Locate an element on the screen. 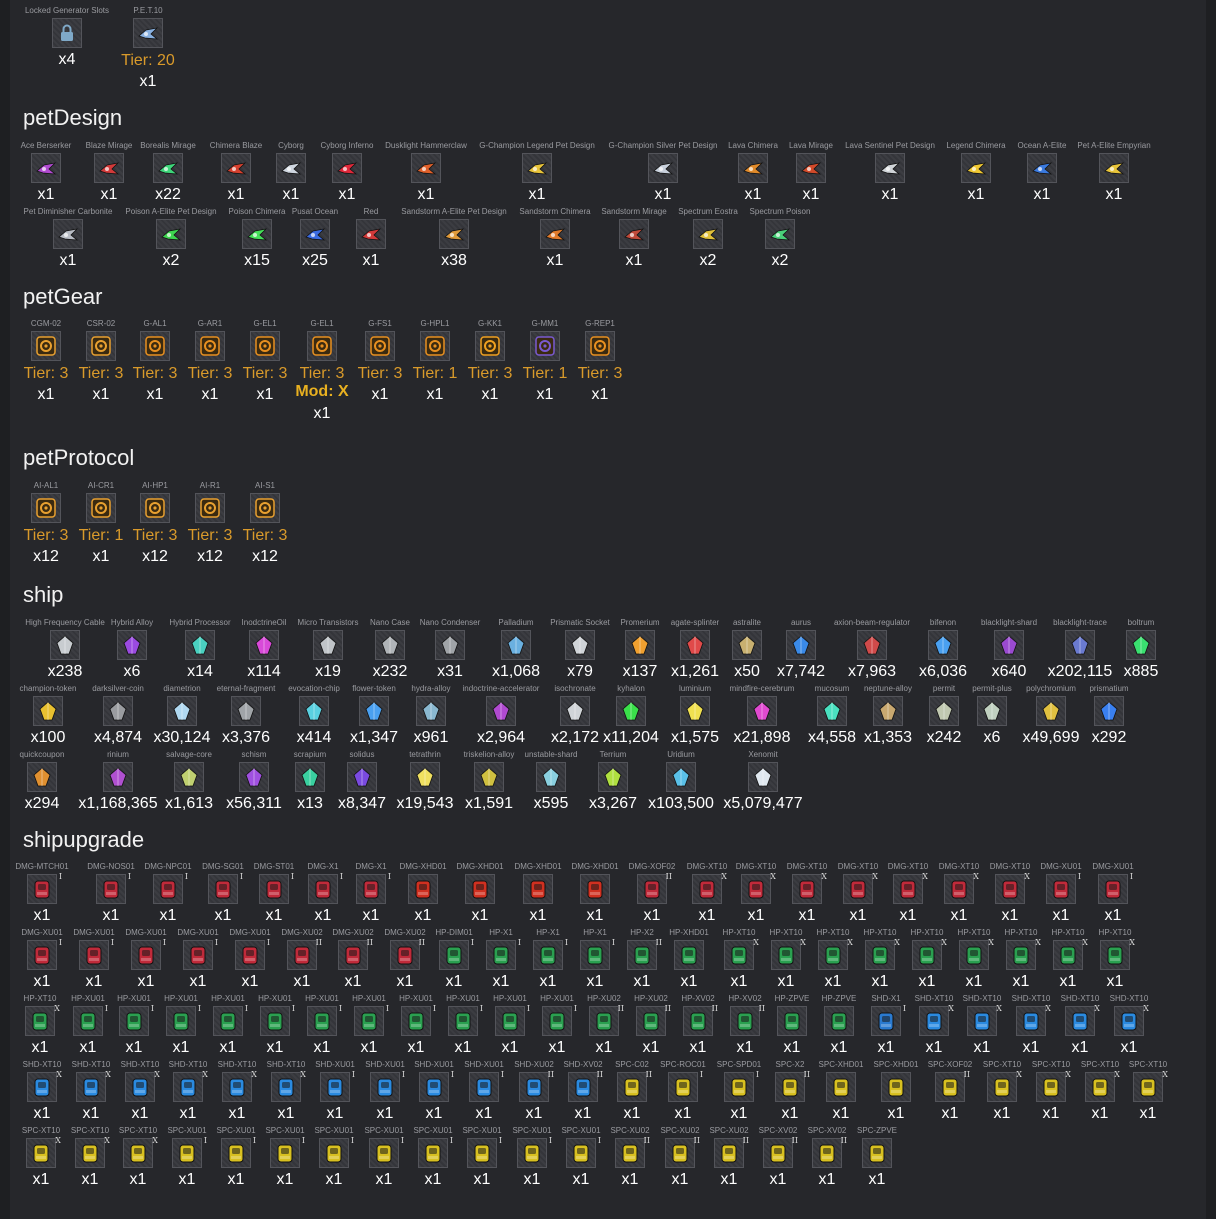 The height and width of the screenshot is (1219, 1216). inventory-item: G-REP1 Tier: 3 x1 is located at coordinates (600, 361).